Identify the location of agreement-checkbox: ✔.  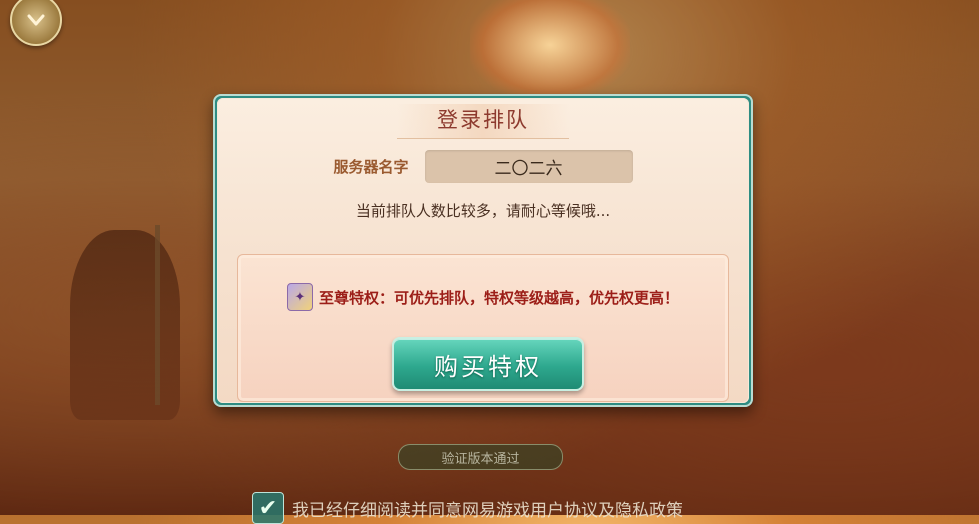
(268, 508).